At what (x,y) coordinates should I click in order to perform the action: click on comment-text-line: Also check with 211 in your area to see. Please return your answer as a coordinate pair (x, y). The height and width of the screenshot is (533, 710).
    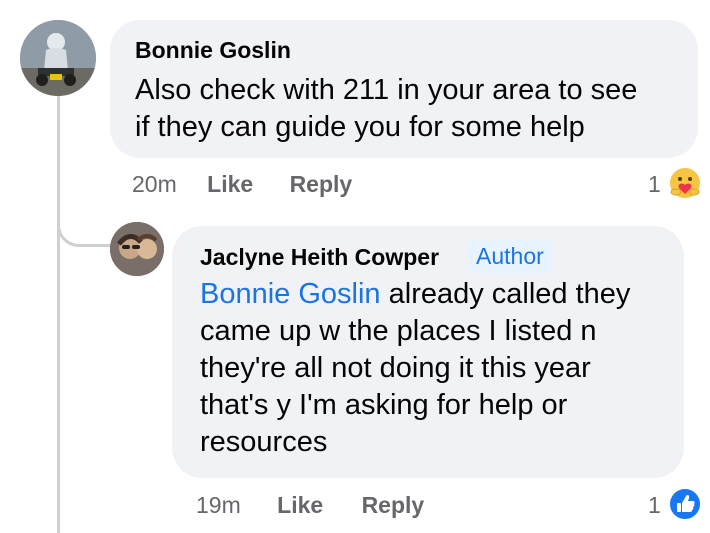
    Looking at the image, I should click on (386, 90).